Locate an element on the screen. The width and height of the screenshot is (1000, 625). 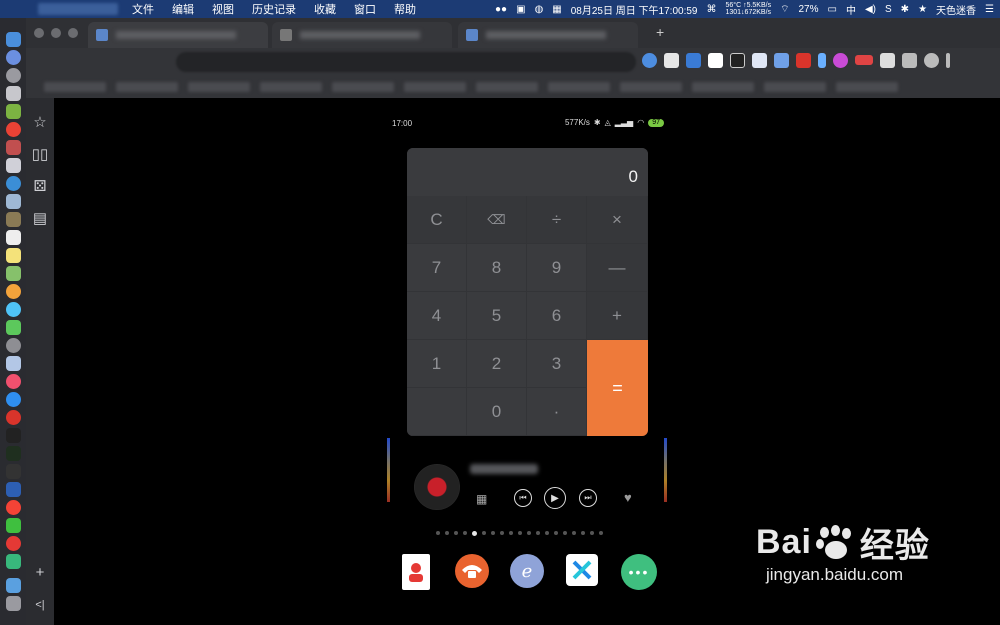
bluetooth-icon: ✱ is located at coordinates (905, 9).